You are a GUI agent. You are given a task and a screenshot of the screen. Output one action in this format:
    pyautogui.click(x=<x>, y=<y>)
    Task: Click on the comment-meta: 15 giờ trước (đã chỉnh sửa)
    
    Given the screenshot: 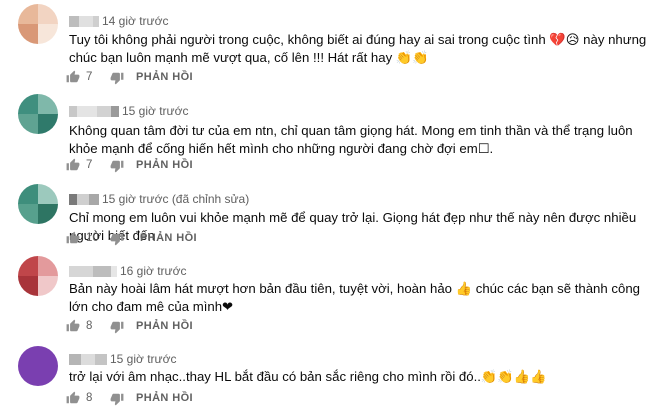 What is the action you would take?
    pyautogui.click(x=159, y=199)
    